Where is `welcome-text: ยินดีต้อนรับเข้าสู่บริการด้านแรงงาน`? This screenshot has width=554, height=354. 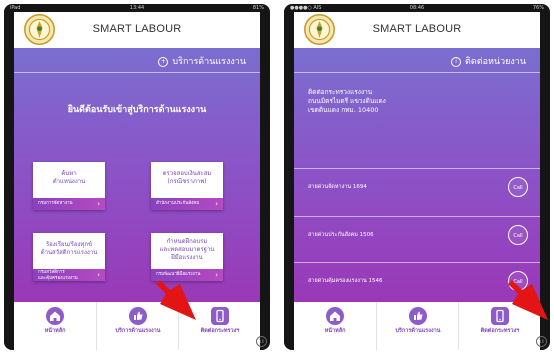
welcome-text: ยินดีต้อนรับเข้าสู่บริการด้านแรงงาน is located at coordinates (137, 110).